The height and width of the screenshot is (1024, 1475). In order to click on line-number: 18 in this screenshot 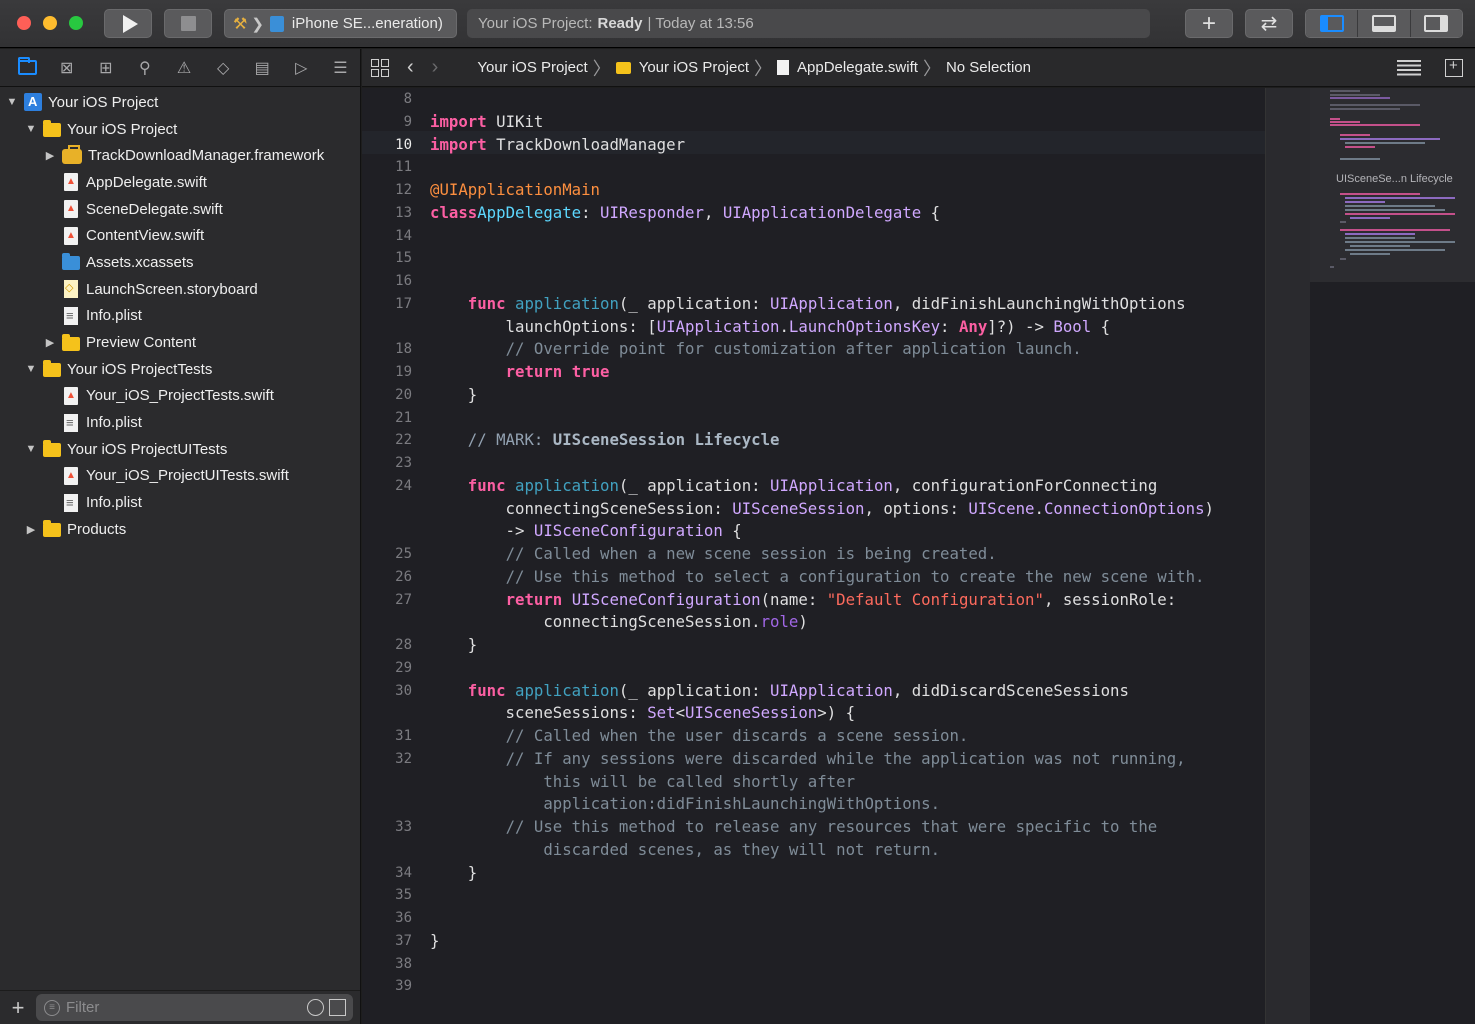, I will do `click(391, 349)`.